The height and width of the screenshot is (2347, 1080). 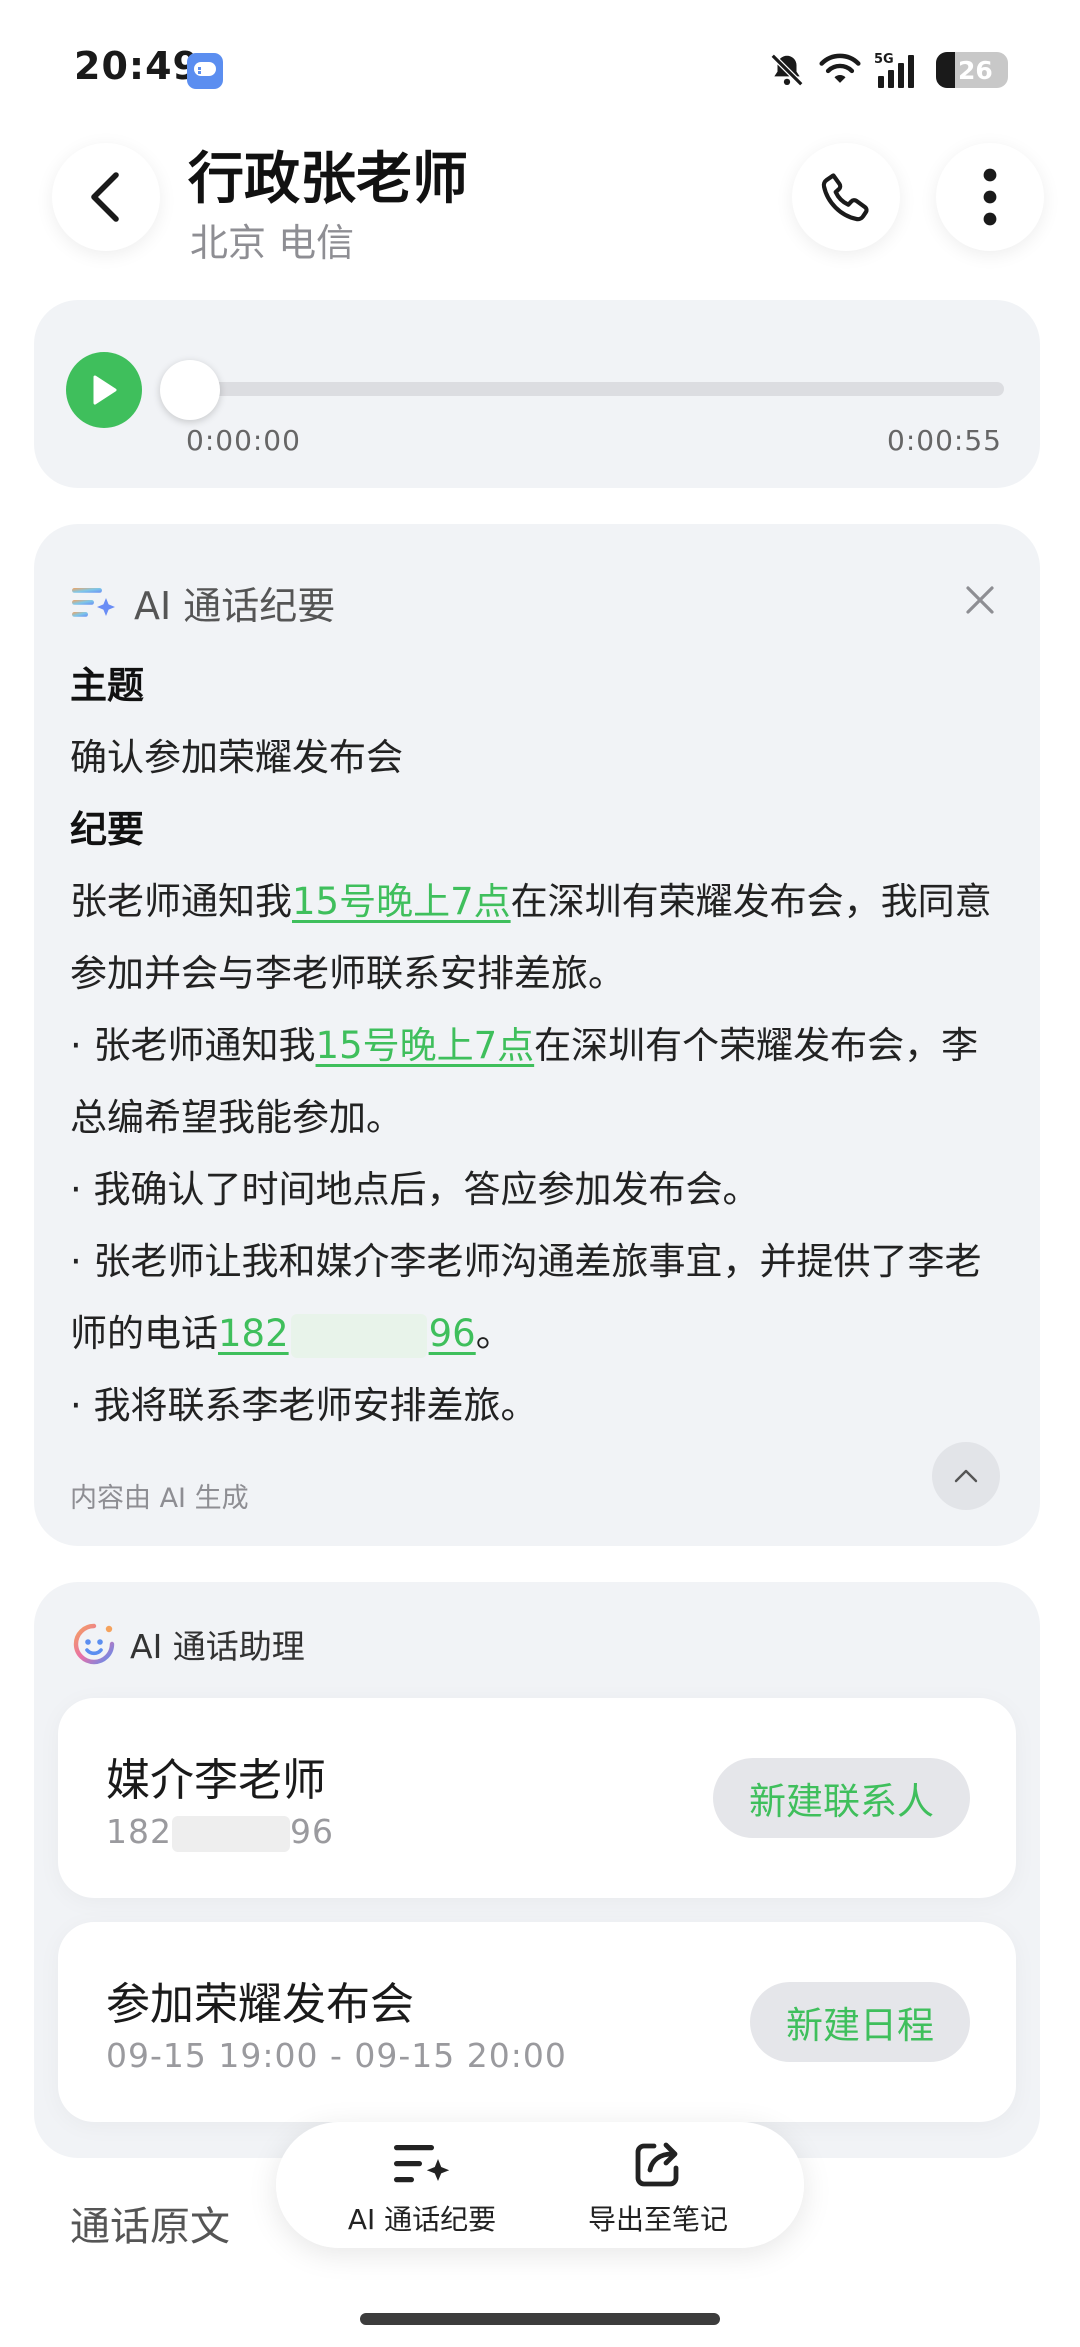 What do you see at coordinates (205, 71) in the screenshot?
I see `message-notification-icon` at bounding box center [205, 71].